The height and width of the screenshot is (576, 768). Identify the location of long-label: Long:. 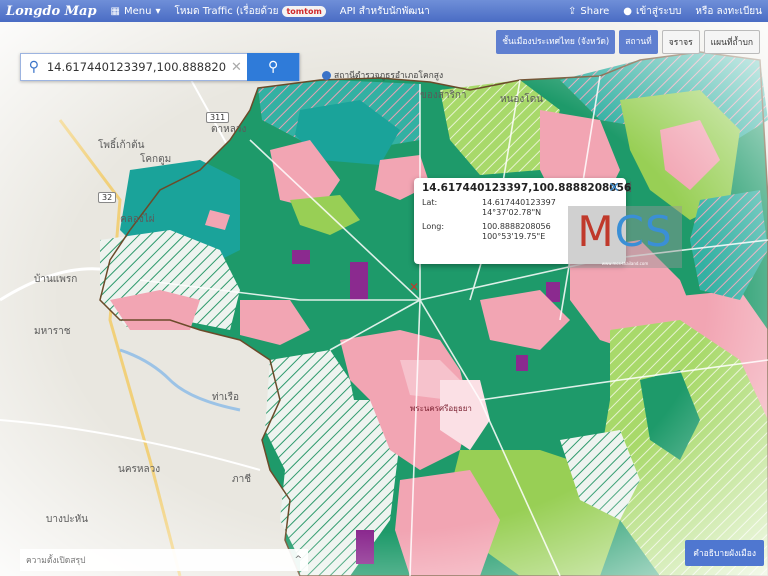
(433, 226).